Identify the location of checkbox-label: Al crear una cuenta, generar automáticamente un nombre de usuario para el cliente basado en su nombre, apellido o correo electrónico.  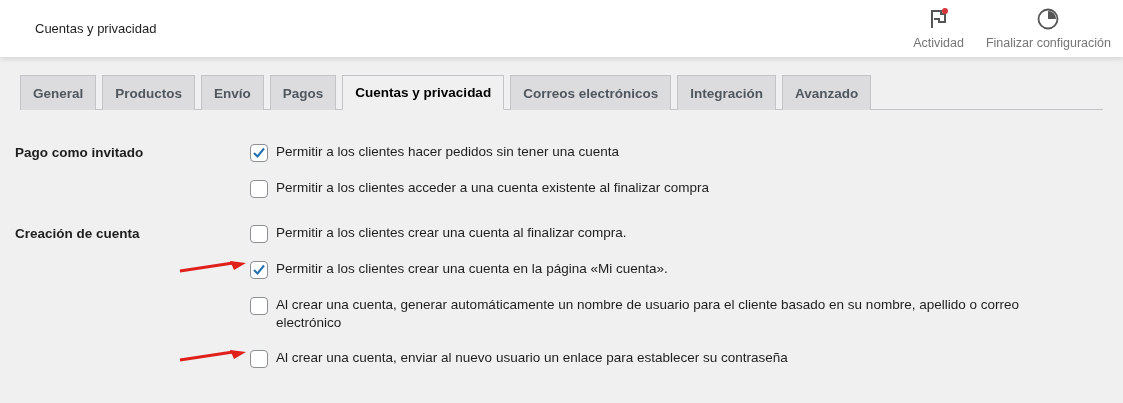
(648, 314).